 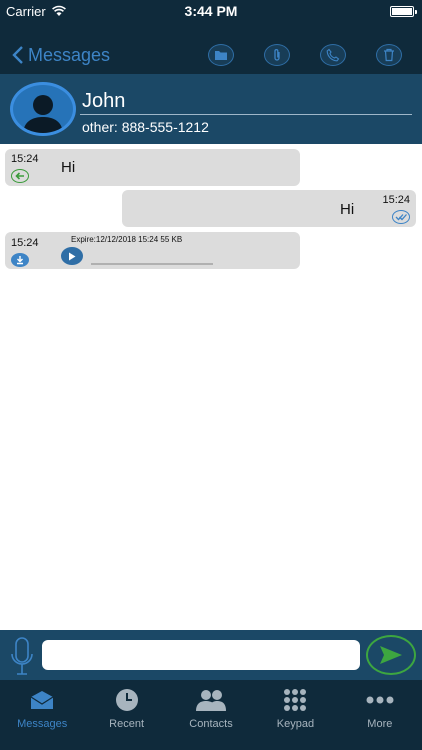 What do you see at coordinates (126, 715) in the screenshot?
I see `tab-recent: Recent` at bounding box center [126, 715].